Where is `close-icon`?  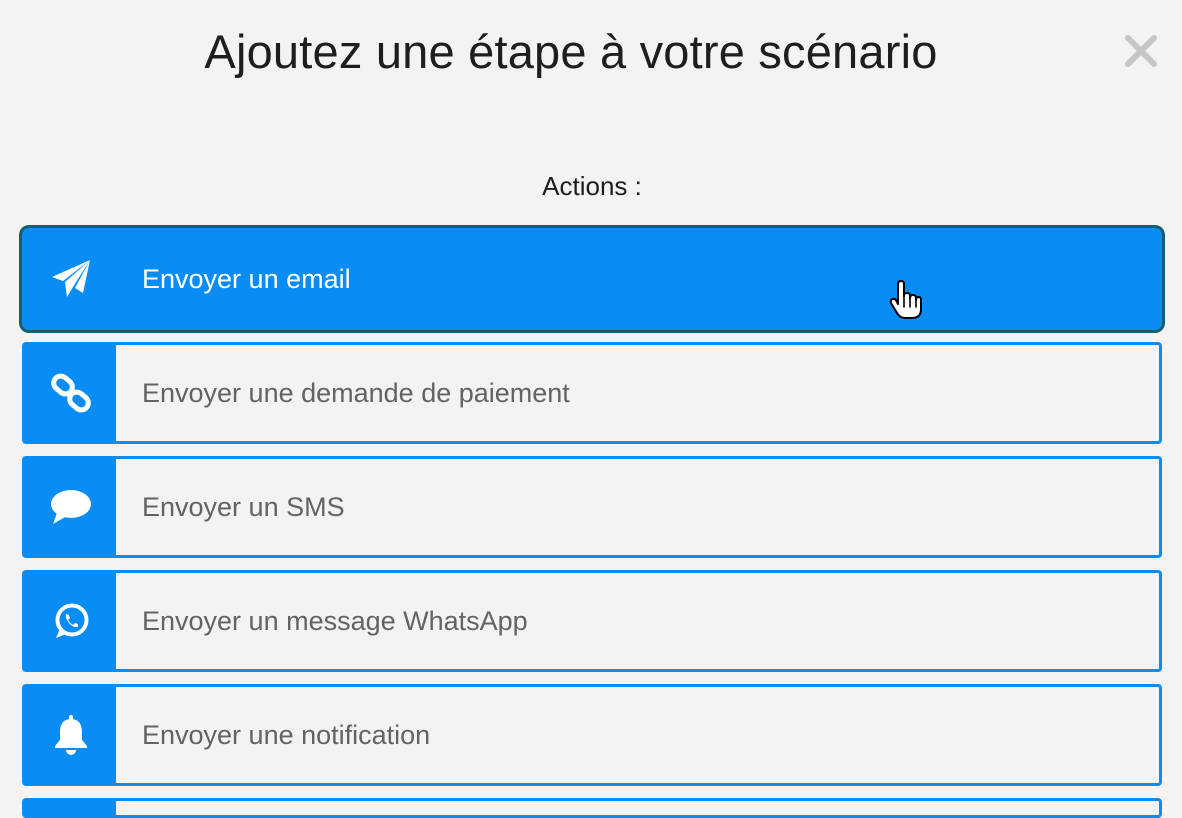
close-icon is located at coordinates (1141, 51).